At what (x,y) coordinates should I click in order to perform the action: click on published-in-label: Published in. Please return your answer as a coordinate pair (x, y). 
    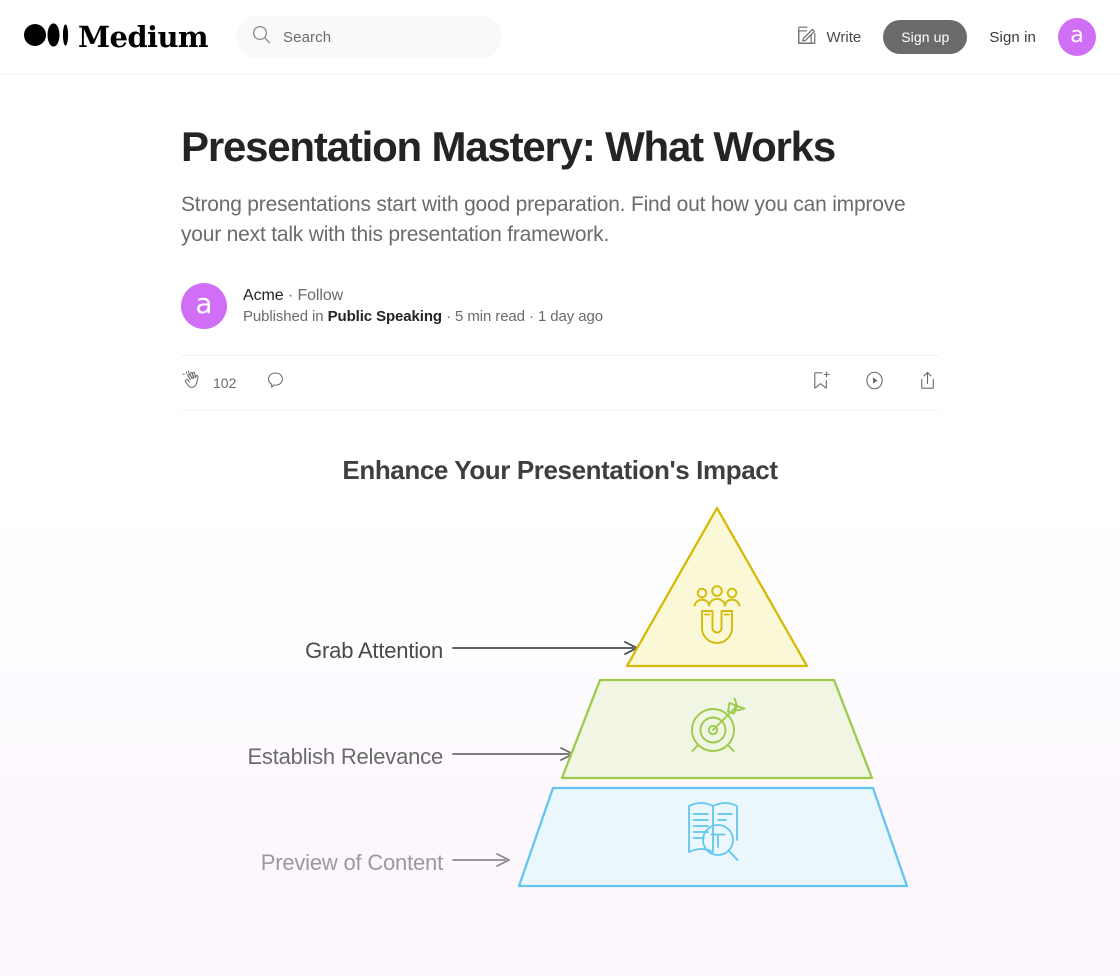
    Looking at the image, I should click on (283, 317).